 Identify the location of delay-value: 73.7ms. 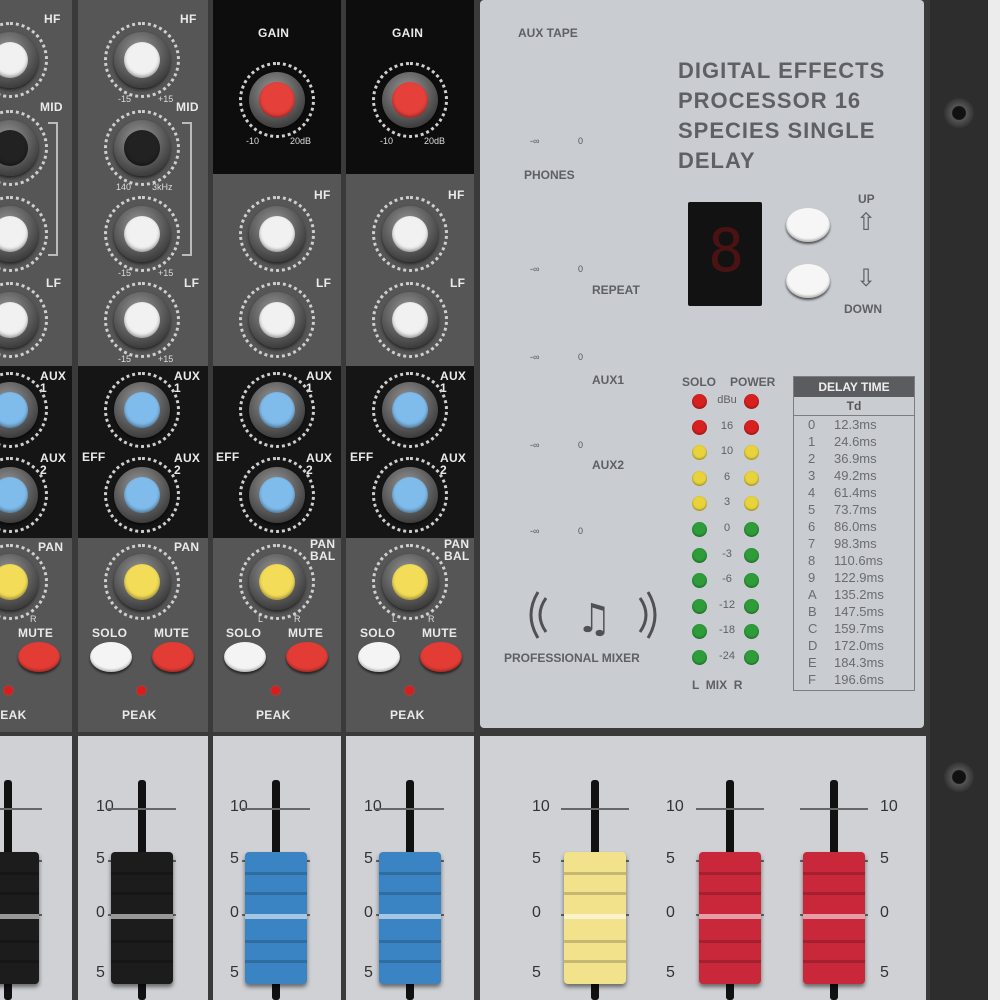
(855, 509).